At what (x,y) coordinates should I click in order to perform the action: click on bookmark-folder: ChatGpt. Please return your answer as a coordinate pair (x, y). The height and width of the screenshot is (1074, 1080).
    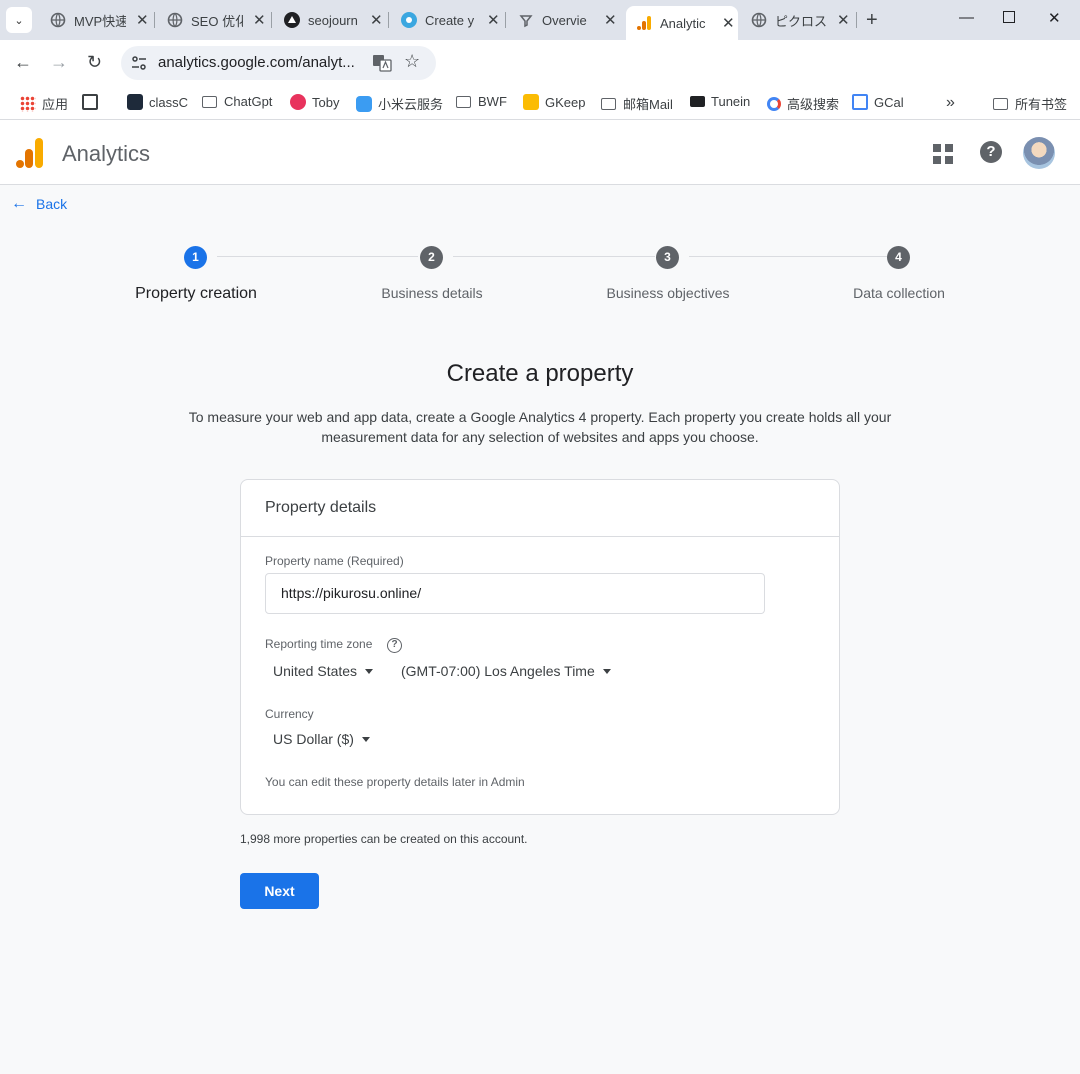
    Looking at the image, I should click on (237, 101).